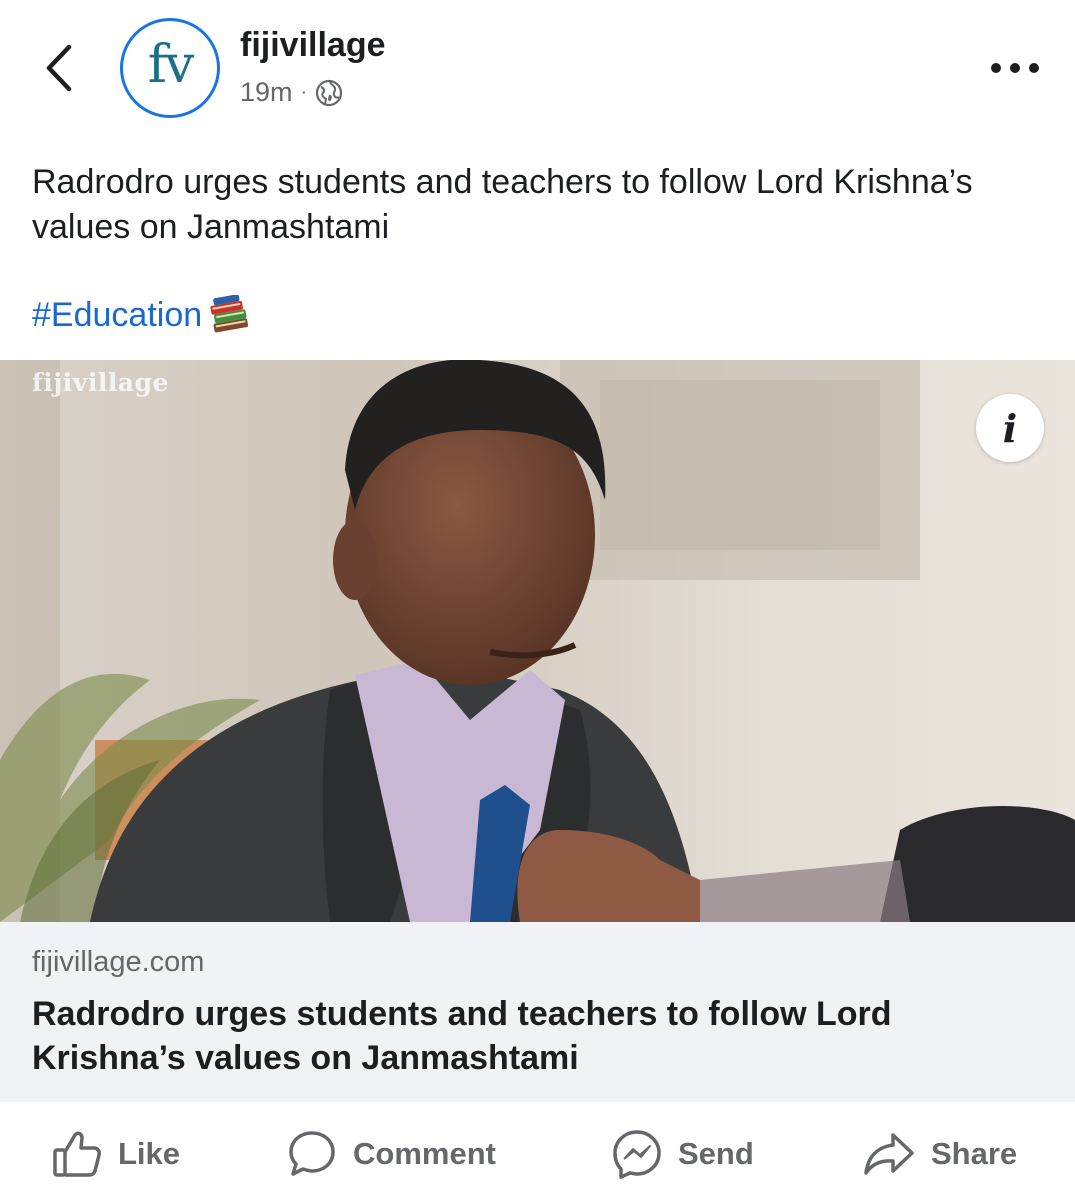 Image resolution: width=1075 pixels, height=1200 pixels. What do you see at coordinates (716, 1153) in the screenshot?
I see `send-label: Send` at bounding box center [716, 1153].